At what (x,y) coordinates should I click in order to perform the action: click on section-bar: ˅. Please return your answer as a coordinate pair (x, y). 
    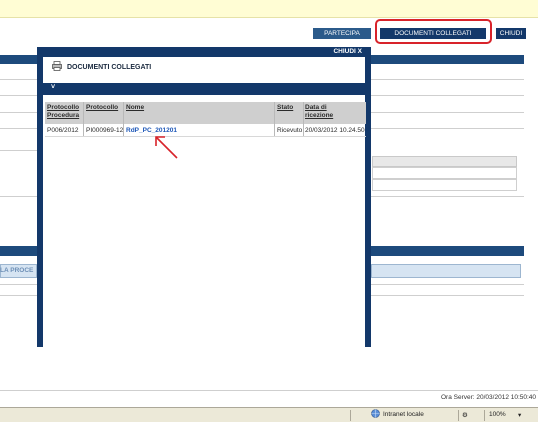
    Looking at the image, I should click on (204, 89).